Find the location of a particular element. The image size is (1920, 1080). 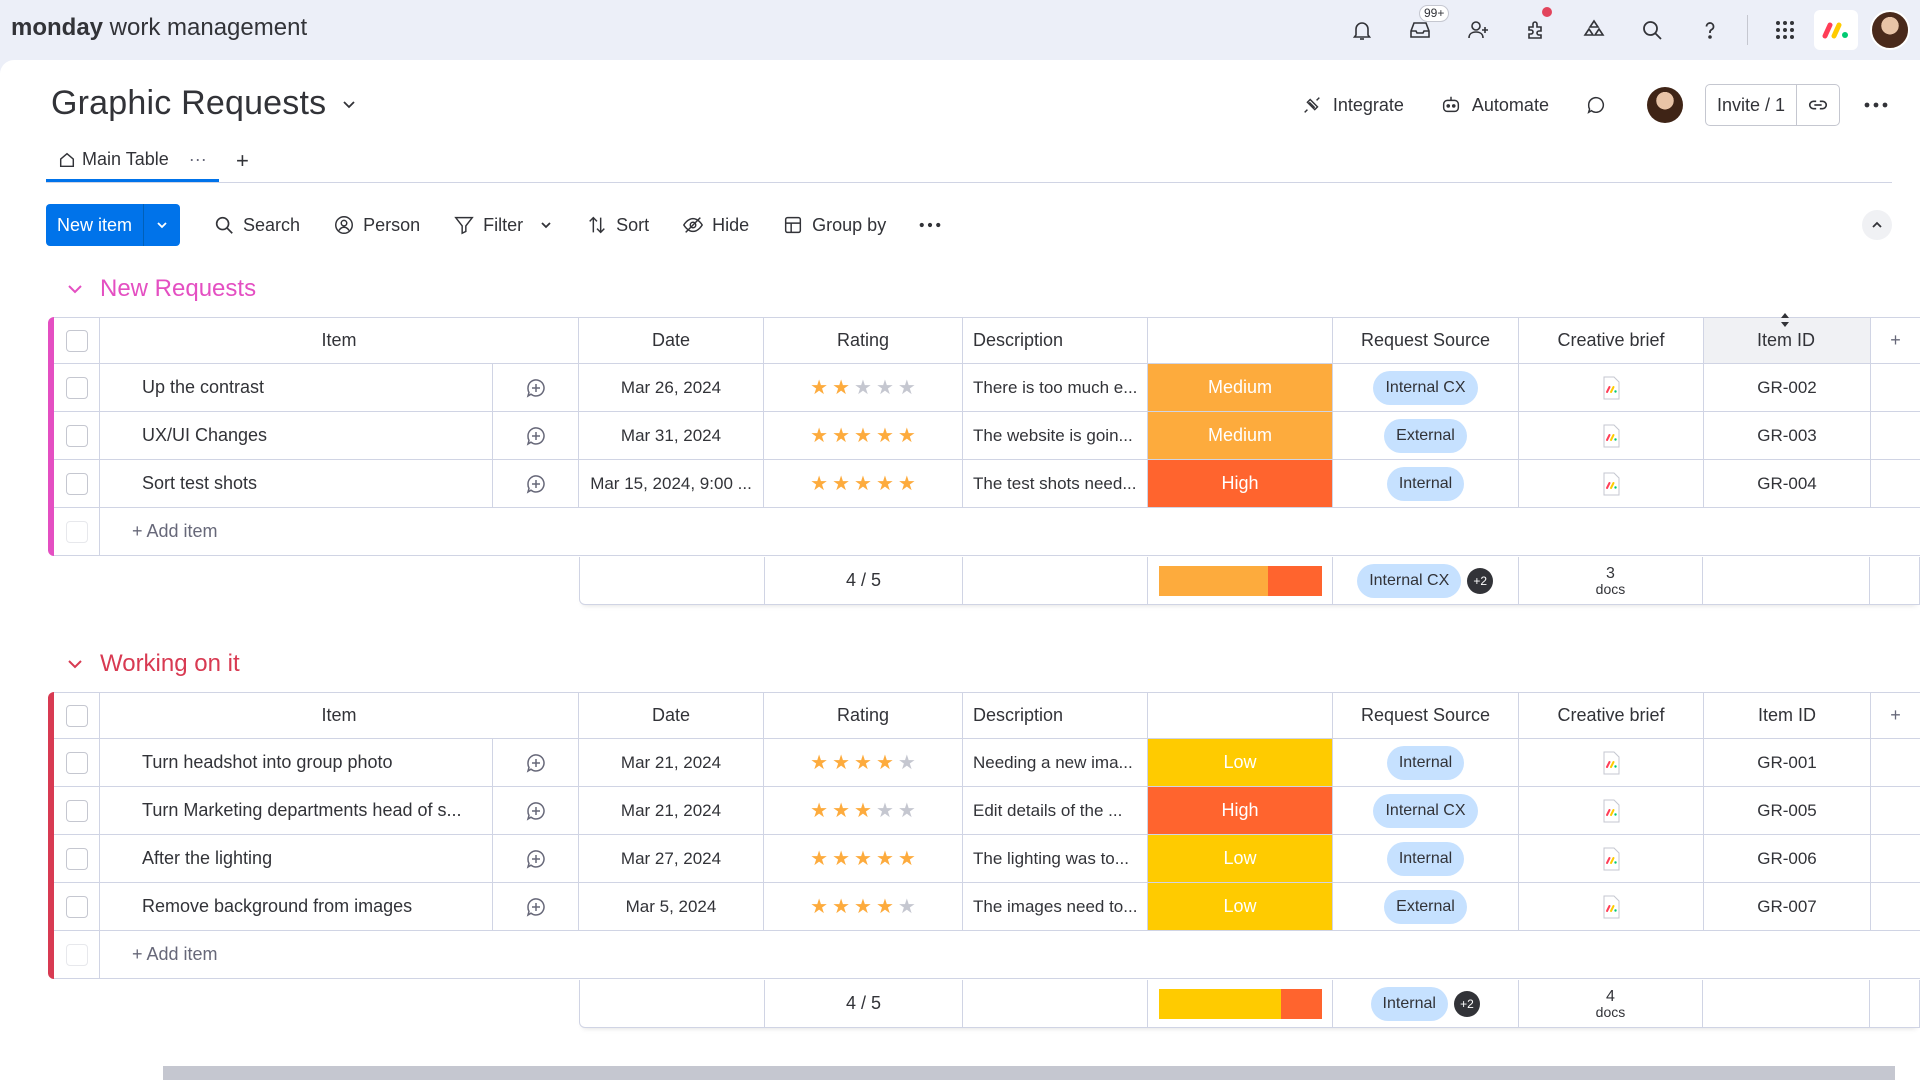

filter-button: Filter is located at coordinates (503, 225).